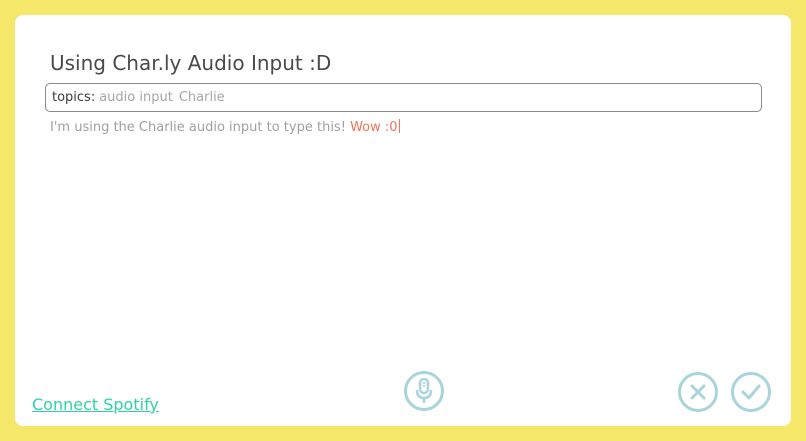  I want to click on topics-input: topics: audio input Charlie, so click(403, 97).